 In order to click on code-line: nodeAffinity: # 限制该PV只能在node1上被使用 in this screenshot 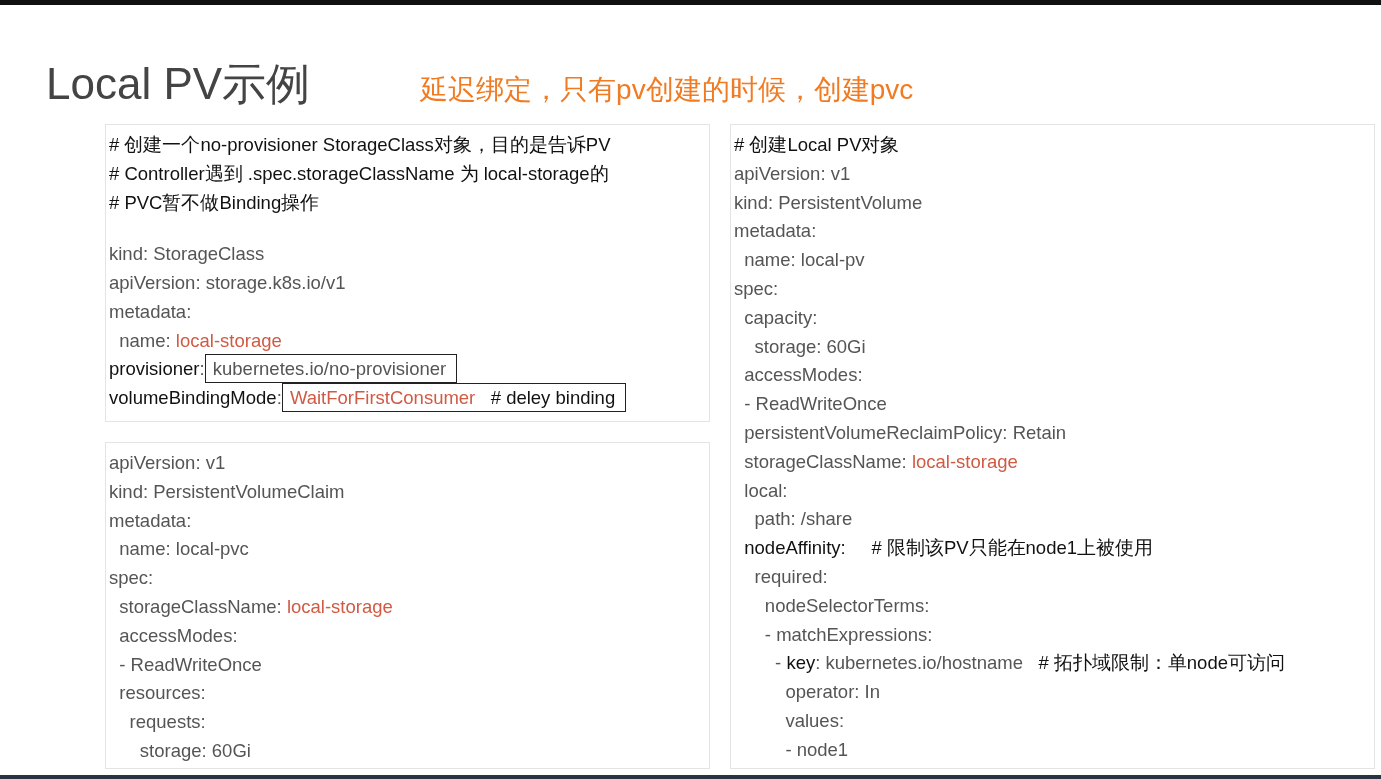, I will do `click(949, 548)`.